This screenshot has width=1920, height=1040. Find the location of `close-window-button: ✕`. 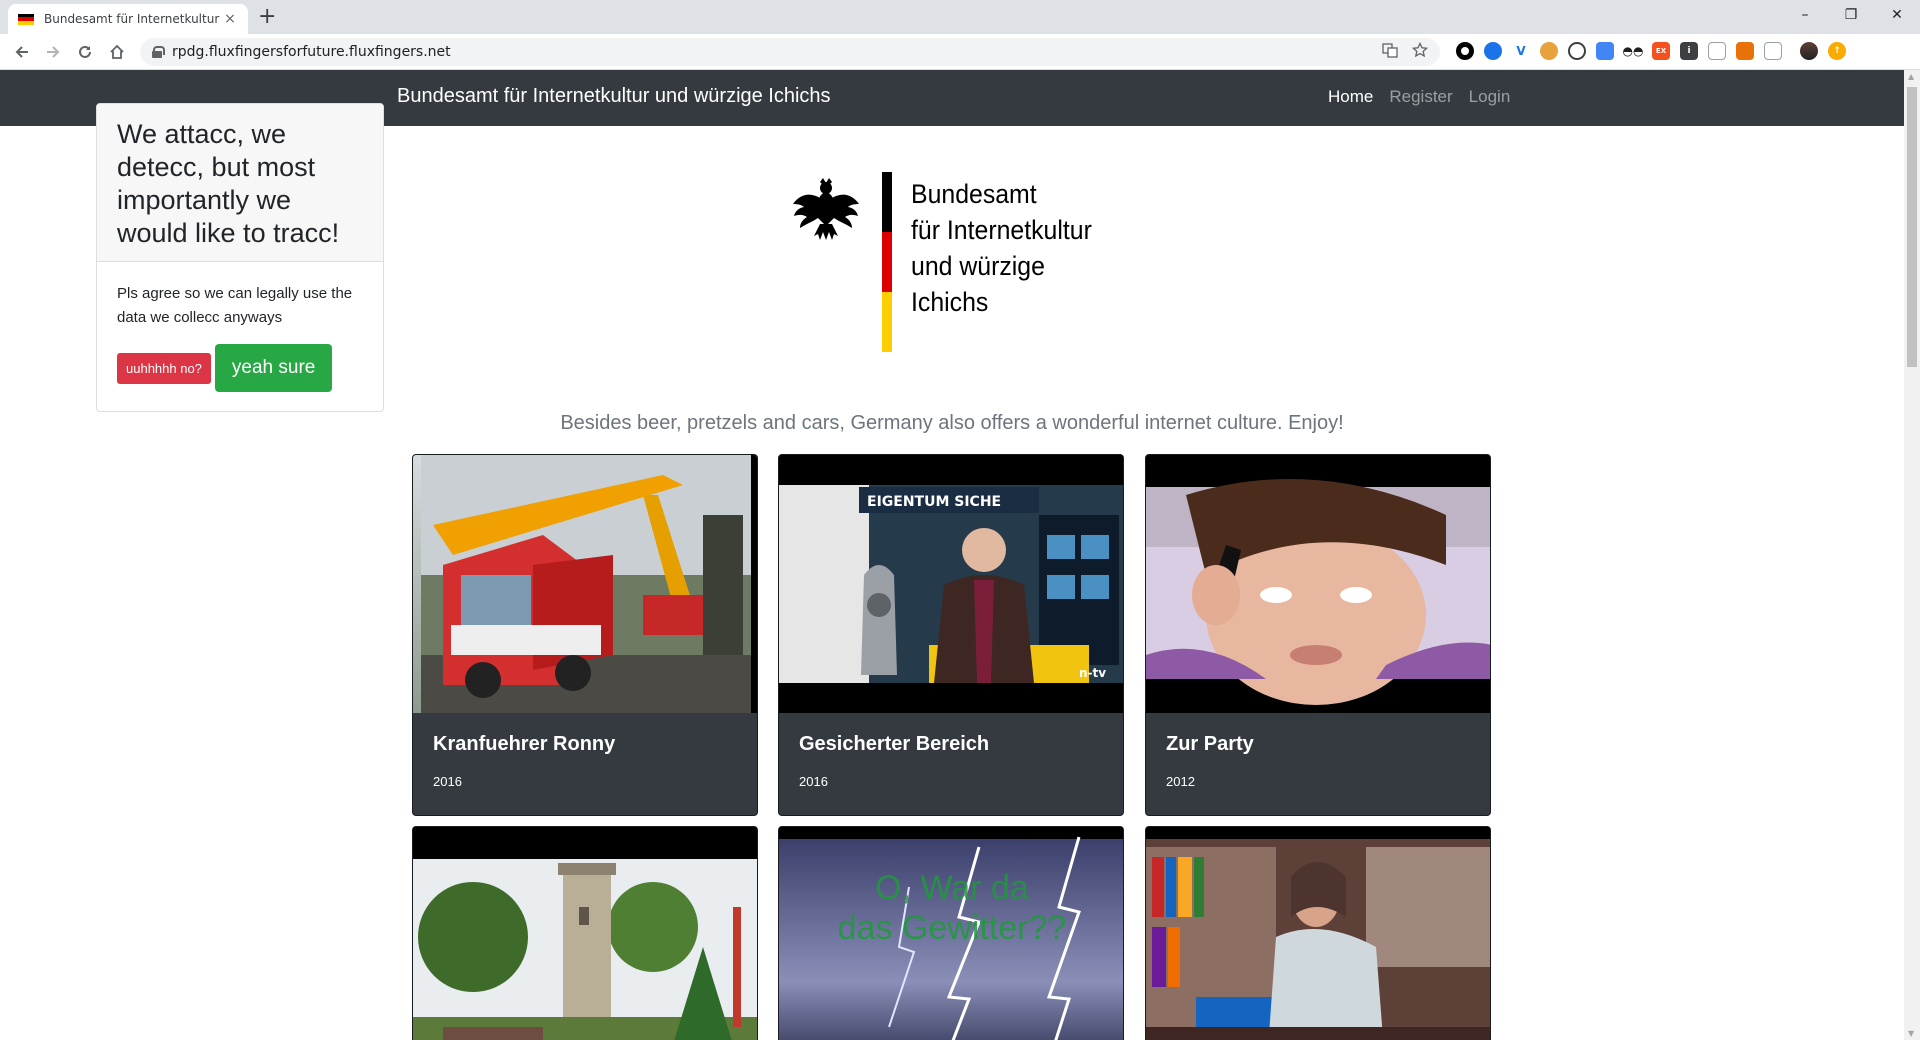

close-window-button: ✕ is located at coordinates (1897, 15).